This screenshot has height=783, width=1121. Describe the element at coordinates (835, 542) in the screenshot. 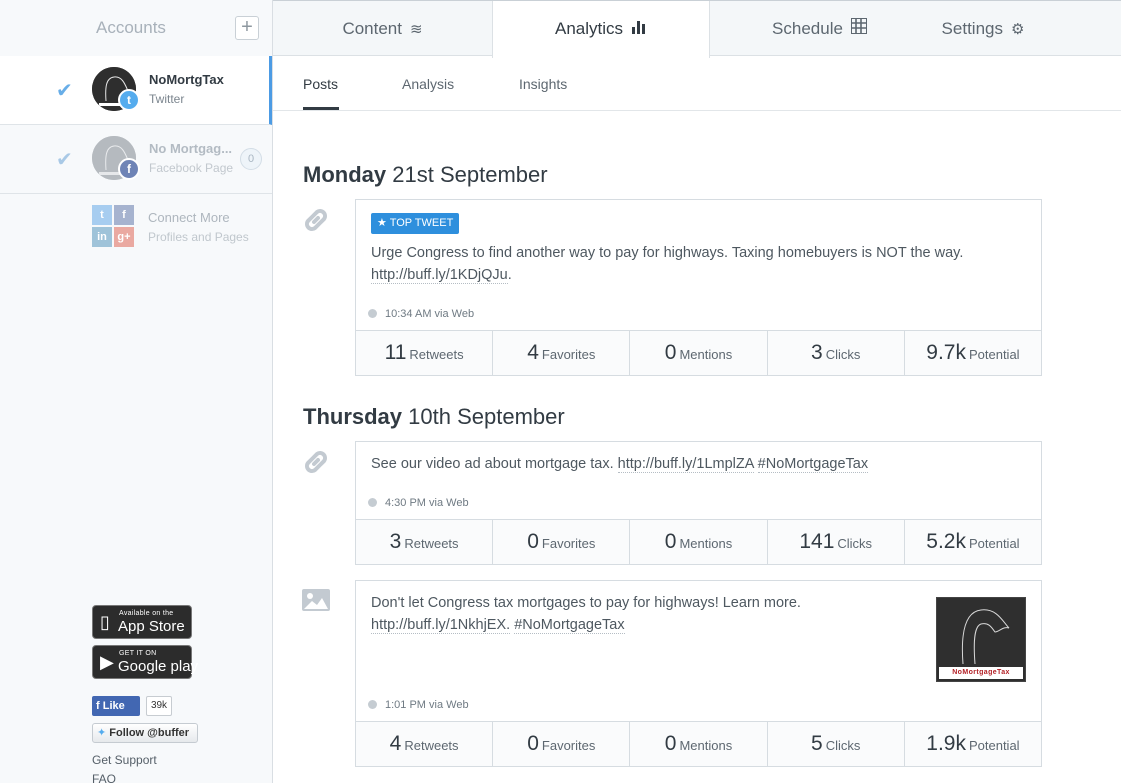

I see `stat-clicks: 141 Clicks` at that location.